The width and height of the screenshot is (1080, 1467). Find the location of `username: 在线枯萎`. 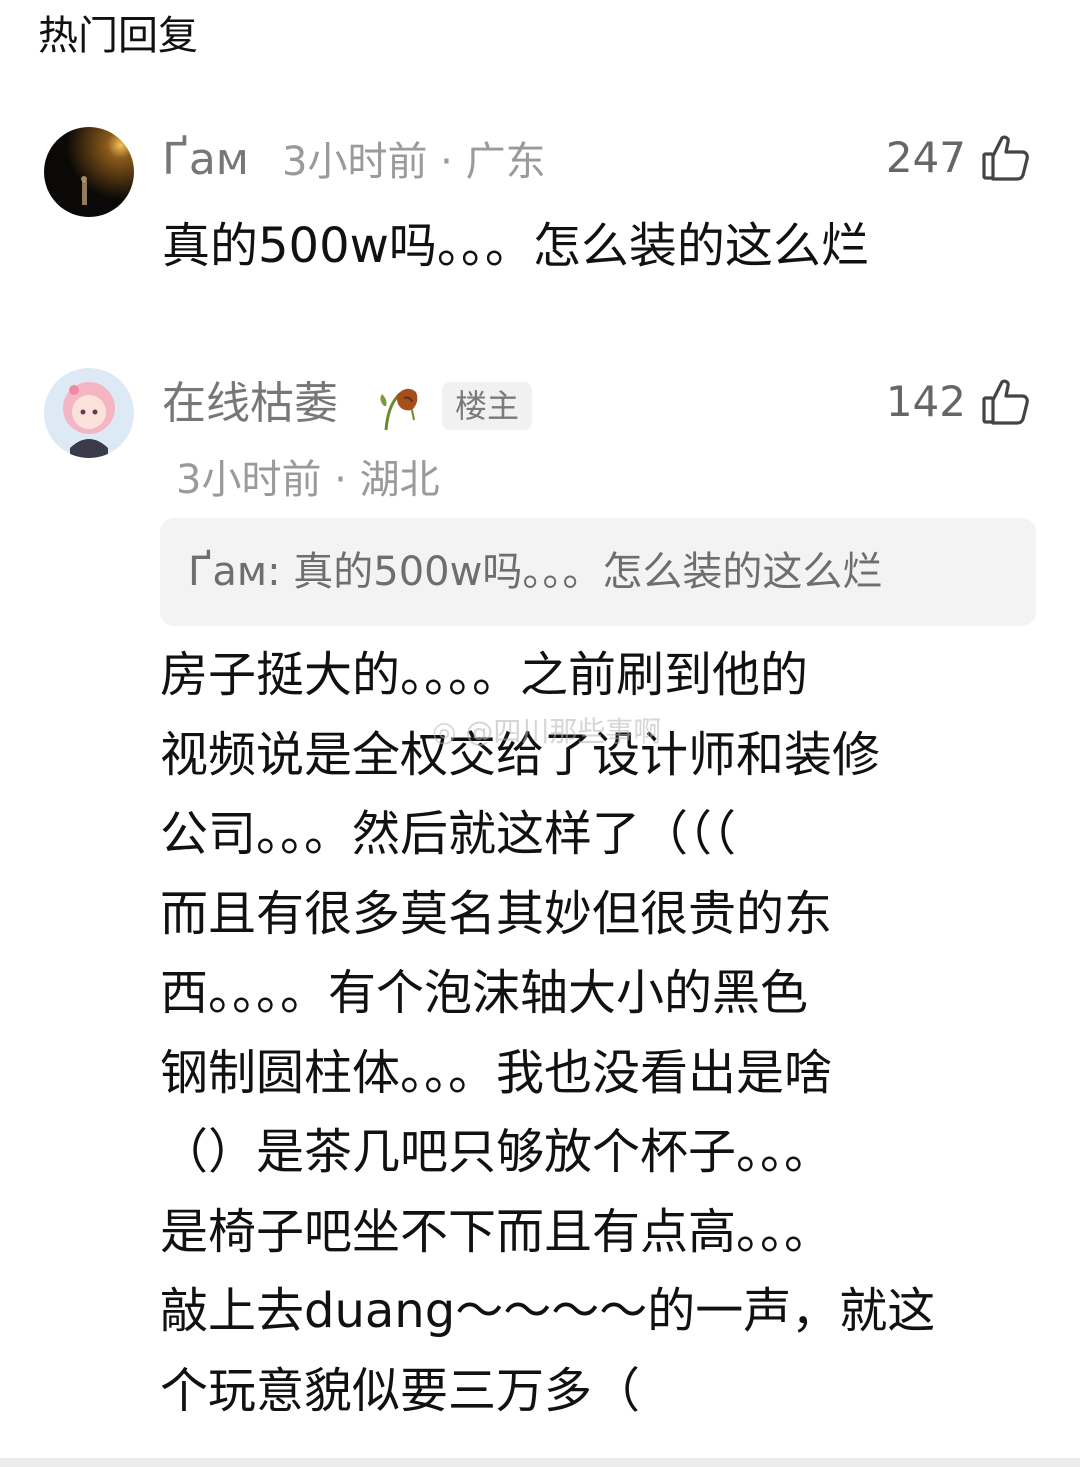

username: 在线枯萎 is located at coordinates (250, 404).